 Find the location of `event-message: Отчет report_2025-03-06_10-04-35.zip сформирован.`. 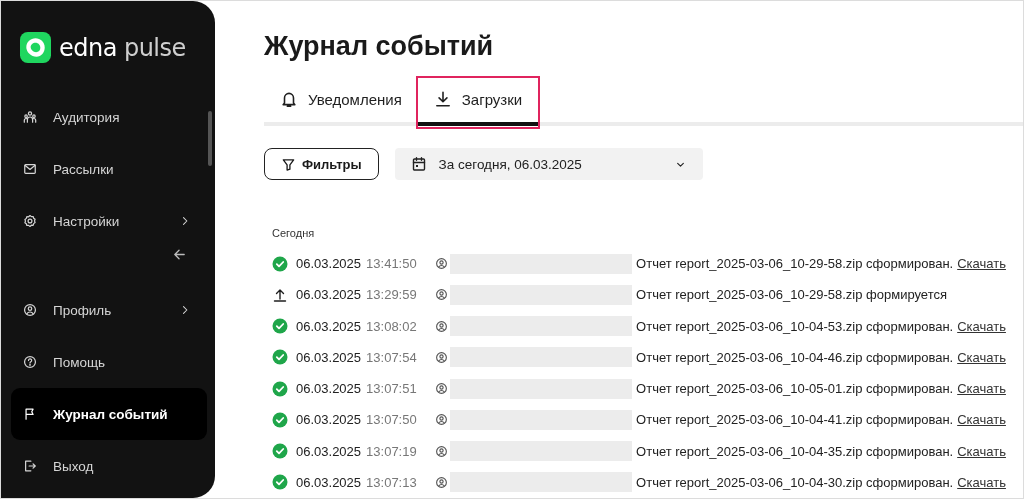

event-message: Отчет report_2025-03-06_10-04-35.zip сформирован. is located at coordinates (795, 451).